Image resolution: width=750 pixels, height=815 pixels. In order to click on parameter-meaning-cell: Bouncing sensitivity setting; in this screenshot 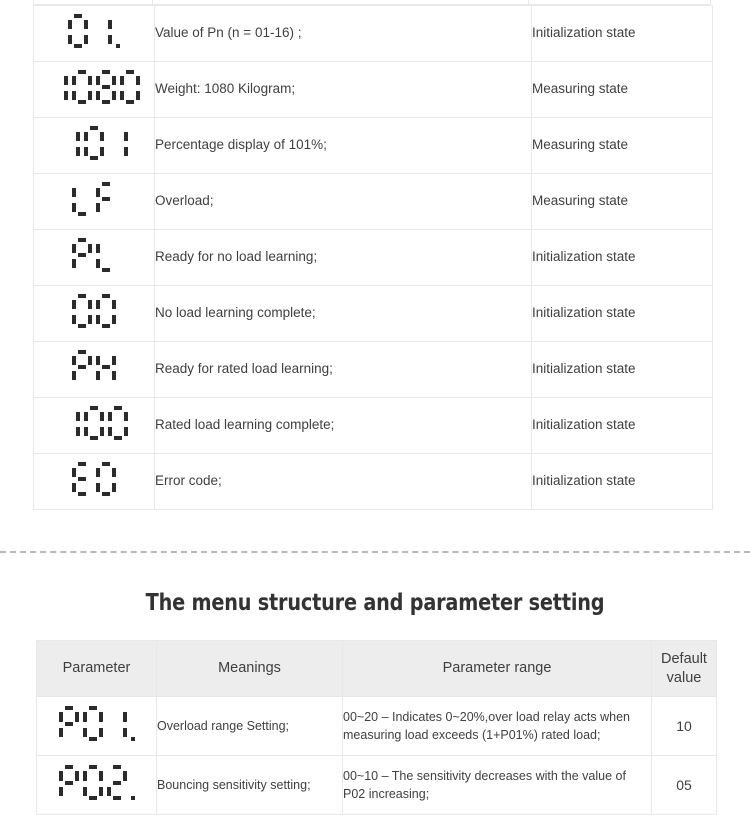, I will do `click(249, 785)`.